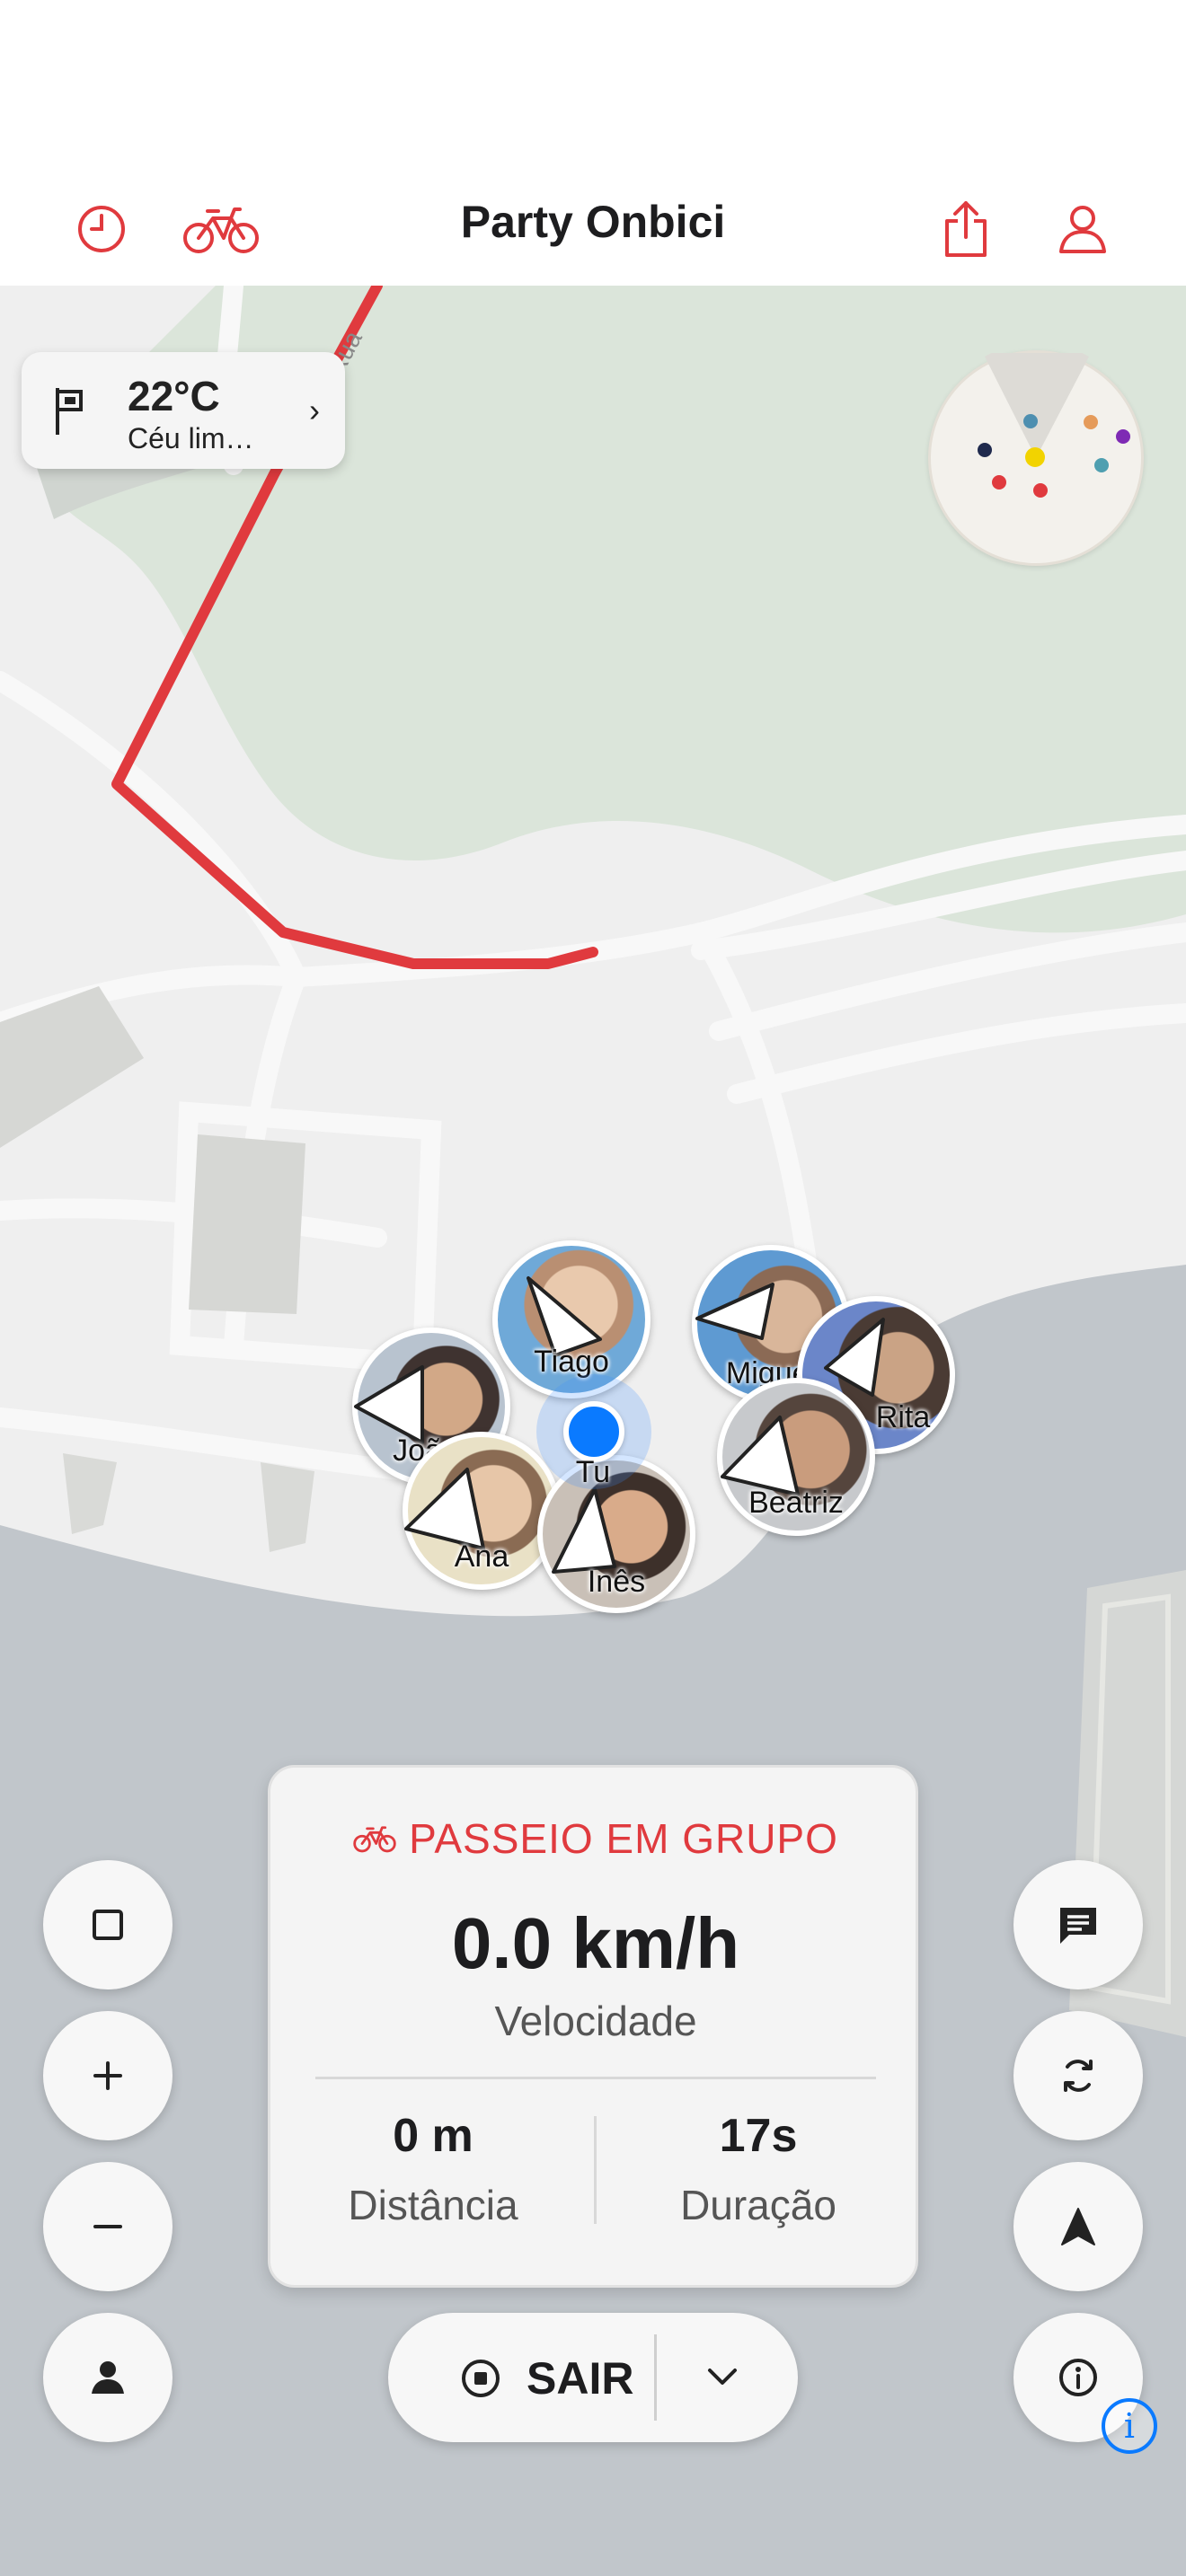  I want to click on stop-square-button, so click(108, 1924).